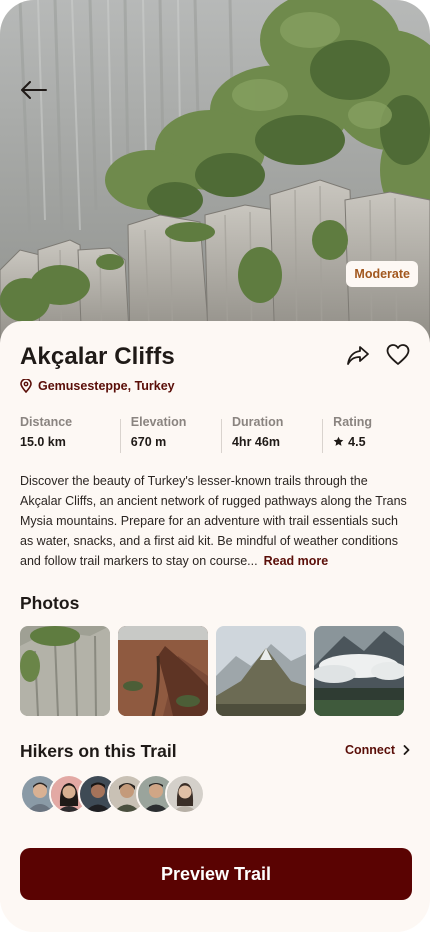  Describe the element at coordinates (97, 356) in the screenshot. I see `trail-title: Akçalar Cliffs` at that location.